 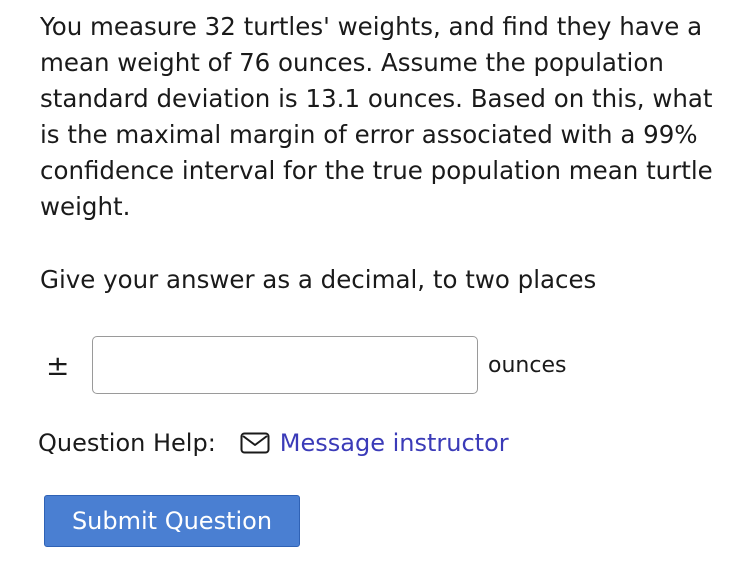 What do you see at coordinates (273, 443) in the screenshot?
I see `question-help: Question Help: Message instructor` at bounding box center [273, 443].